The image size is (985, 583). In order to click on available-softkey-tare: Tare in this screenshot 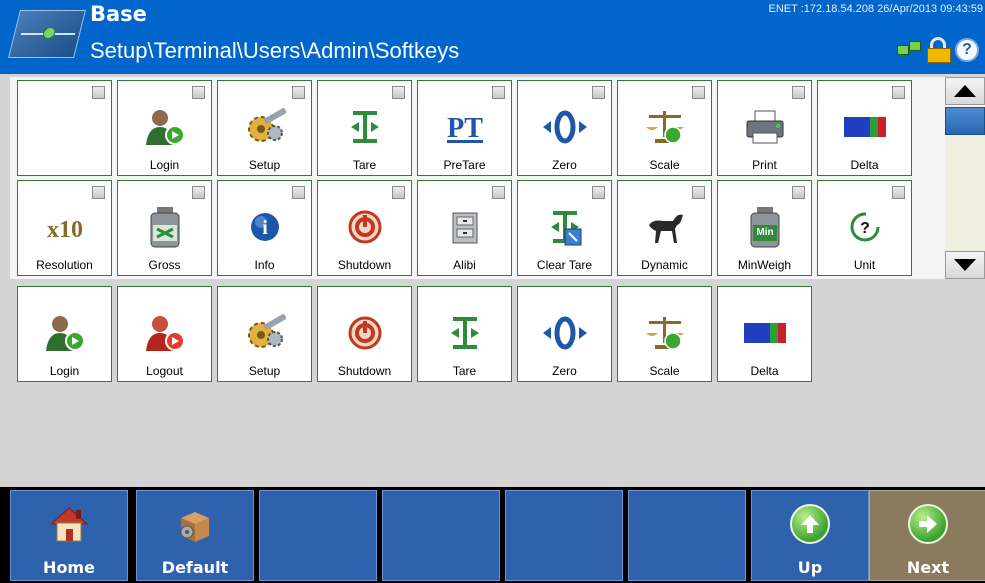, I will do `click(364, 128)`.